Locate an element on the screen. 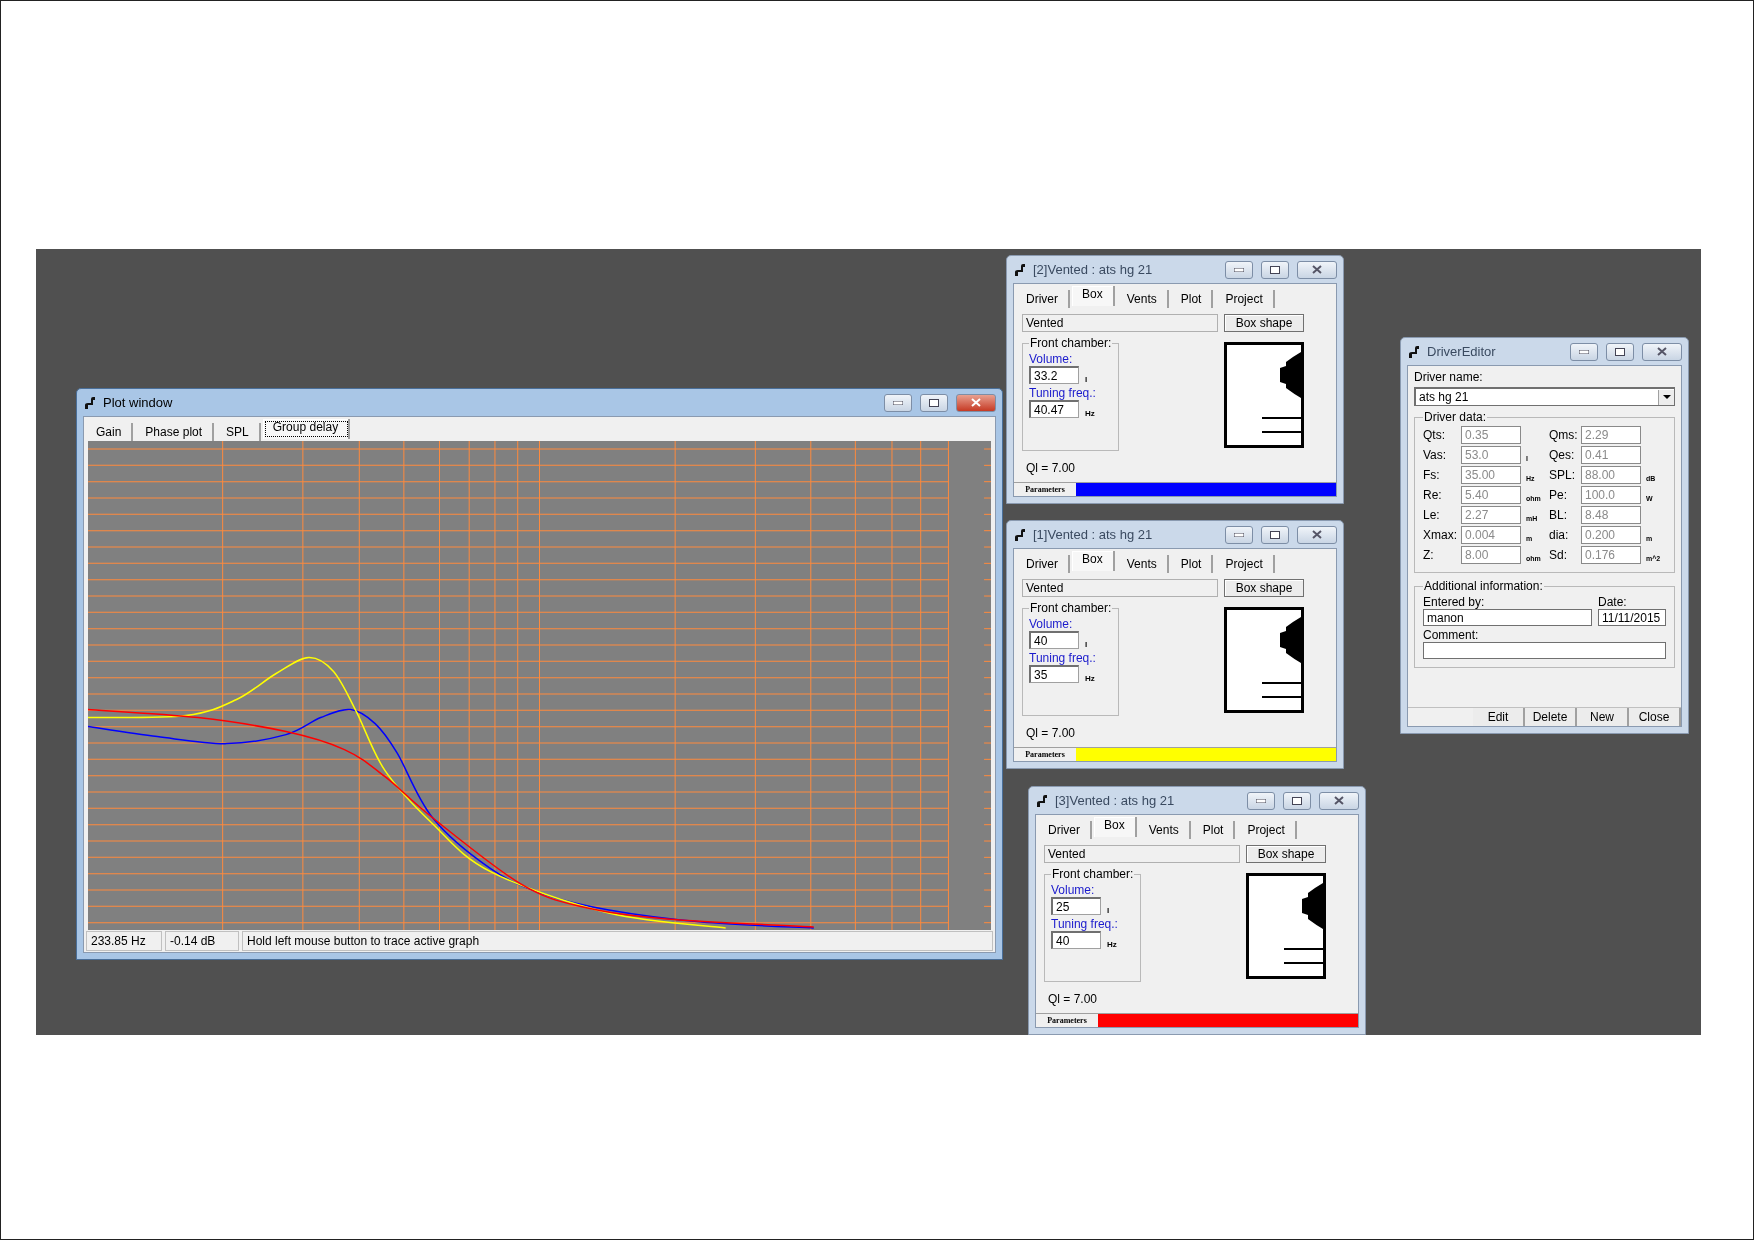 This screenshot has width=1754, height=1240. caret-icon is located at coordinates (1666, 397).